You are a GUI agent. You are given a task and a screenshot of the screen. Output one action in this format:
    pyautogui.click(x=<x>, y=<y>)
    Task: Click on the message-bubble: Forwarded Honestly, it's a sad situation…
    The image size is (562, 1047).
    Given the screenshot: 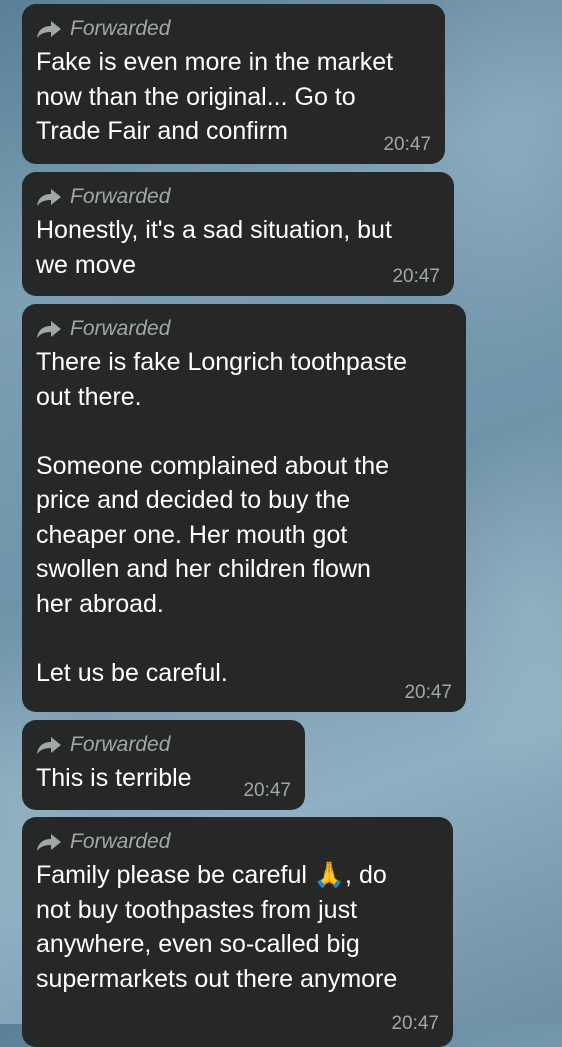 What is the action you would take?
    pyautogui.click(x=238, y=234)
    